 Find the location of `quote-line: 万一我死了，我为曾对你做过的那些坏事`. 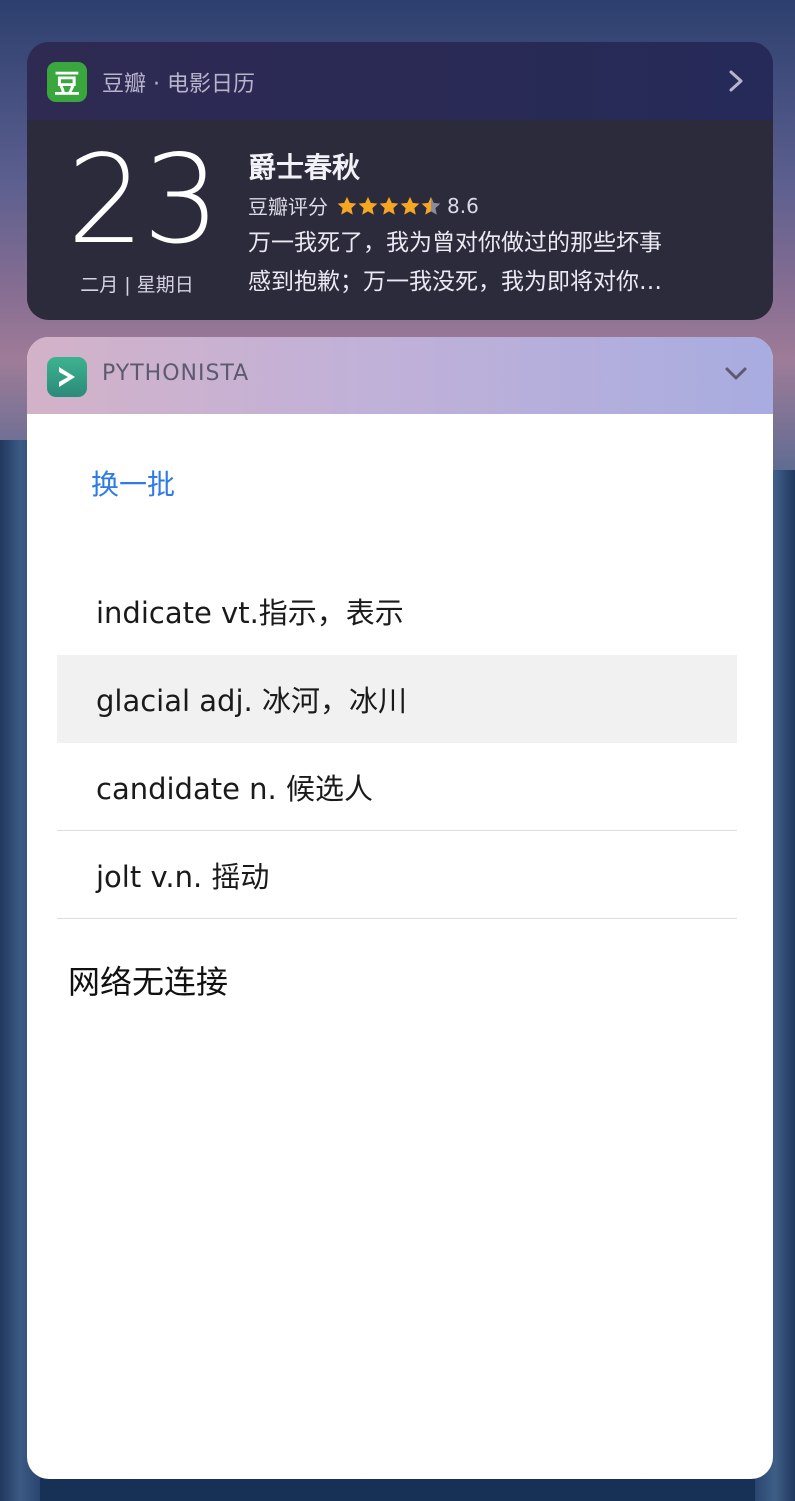

quote-line: 万一我死了，我为曾对你做过的那些坏事 is located at coordinates (455, 243).